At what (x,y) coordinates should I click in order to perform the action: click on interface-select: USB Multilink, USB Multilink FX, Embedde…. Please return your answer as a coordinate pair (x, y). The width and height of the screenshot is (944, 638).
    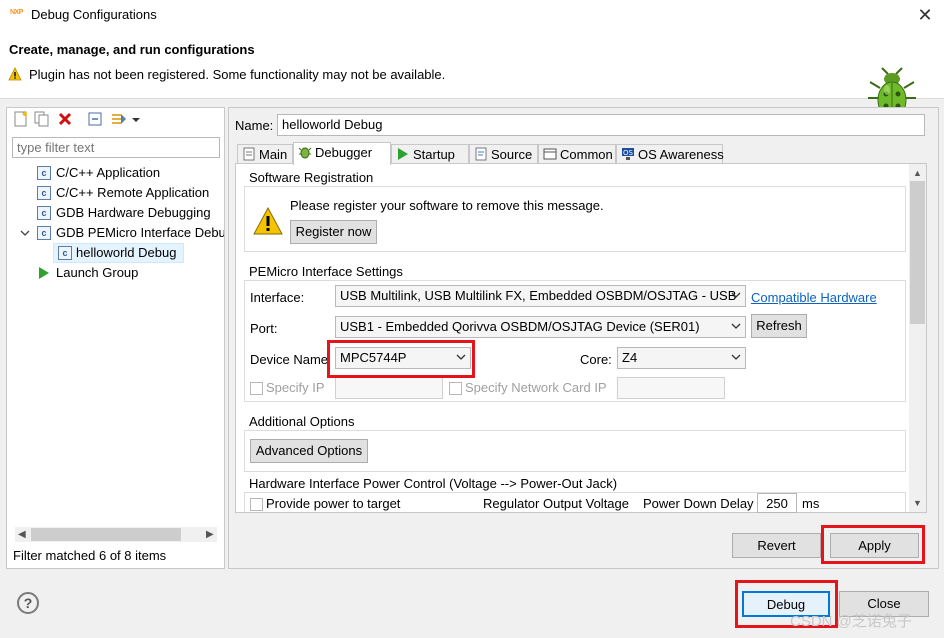
    Looking at the image, I should click on (540, 296).